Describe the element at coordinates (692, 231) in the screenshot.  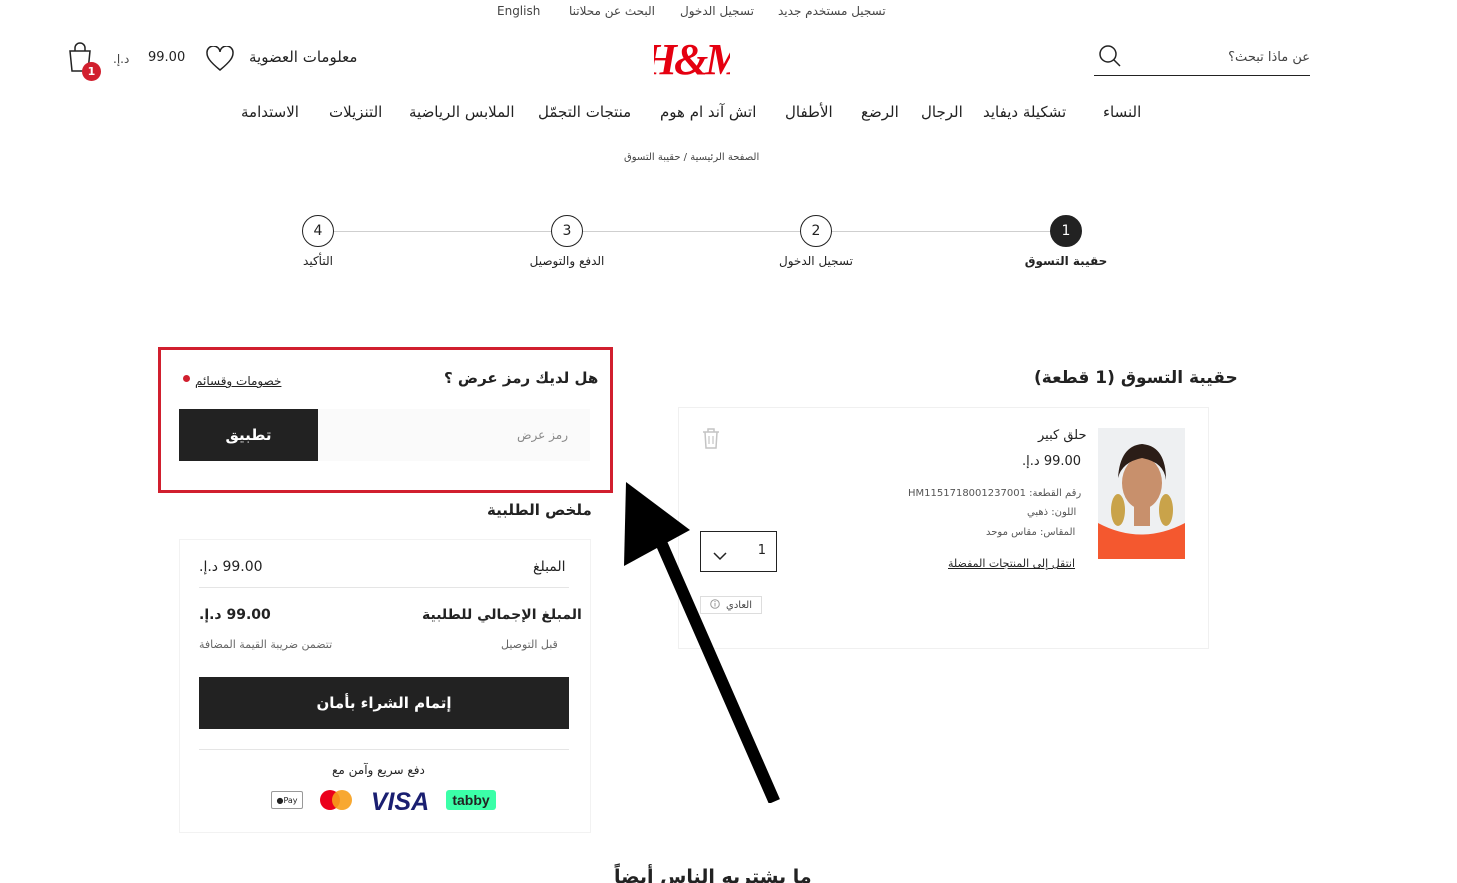
I see `stepper-line` at that location.